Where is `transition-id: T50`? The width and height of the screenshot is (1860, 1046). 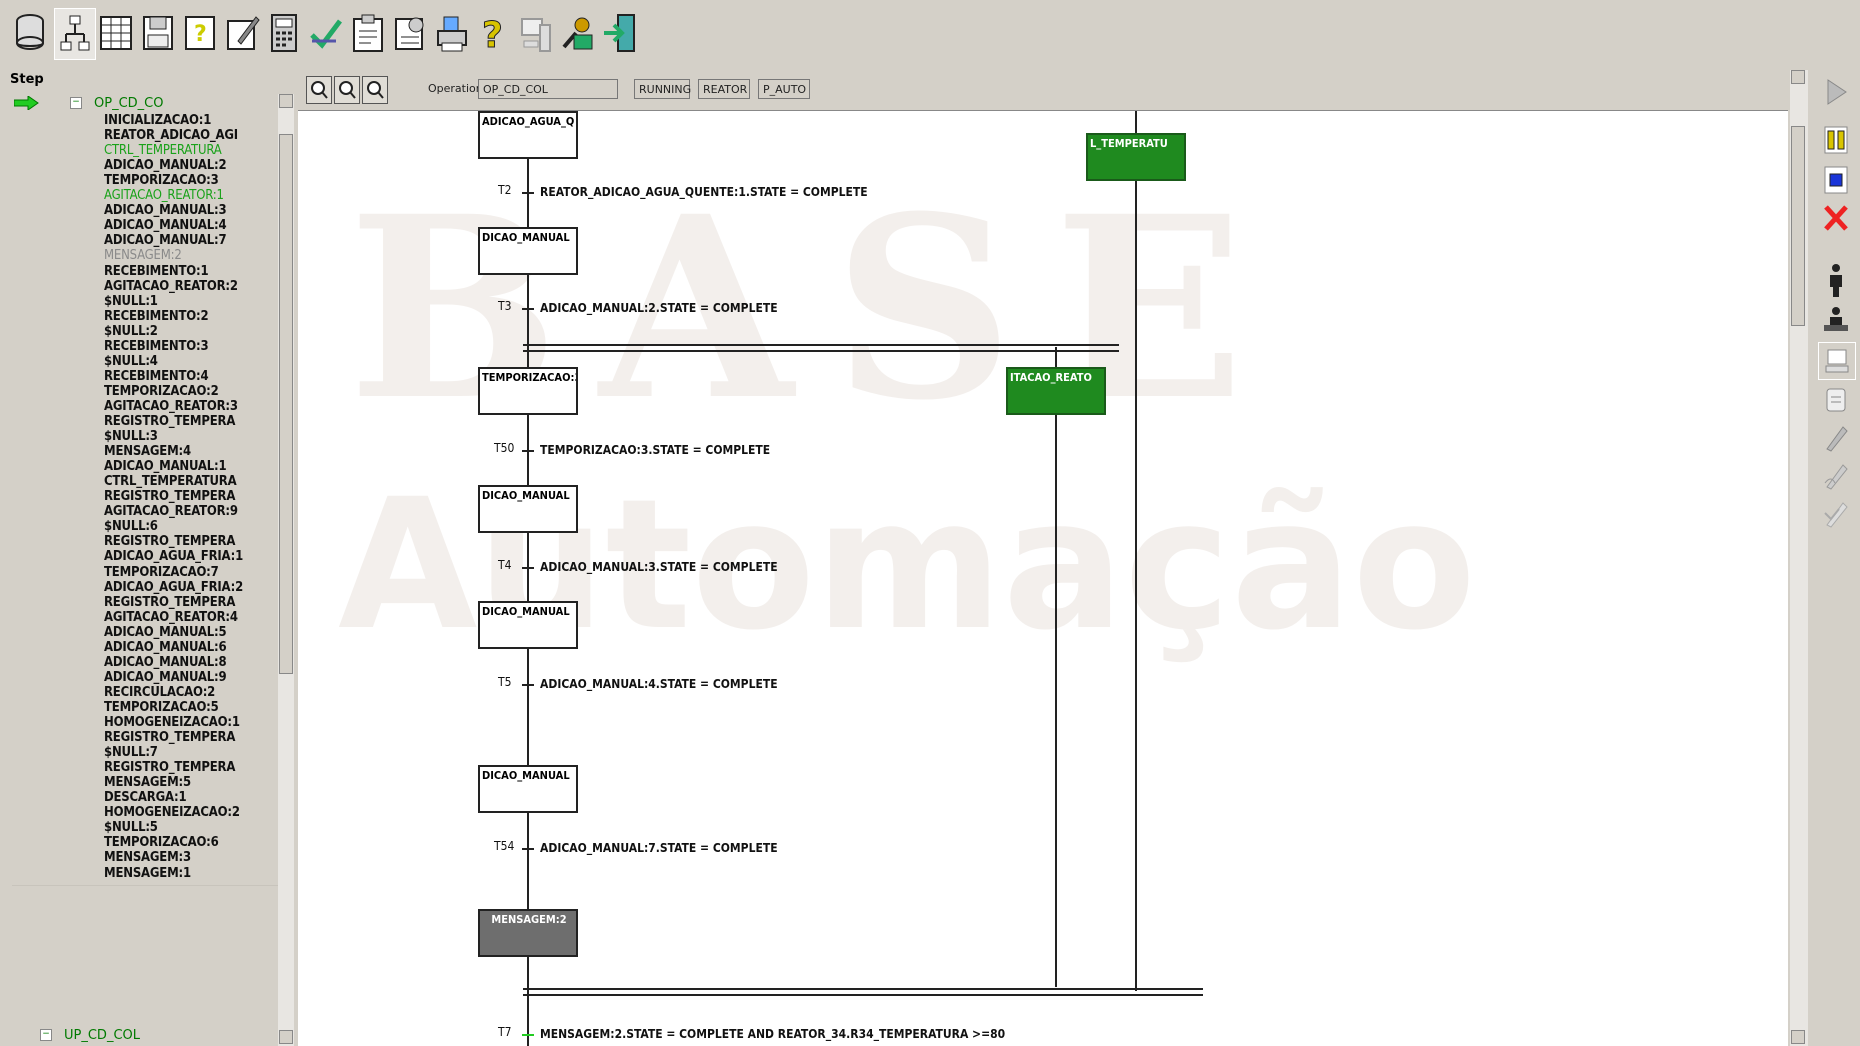
transition-id: T50 is located at coordinates (504, 448).